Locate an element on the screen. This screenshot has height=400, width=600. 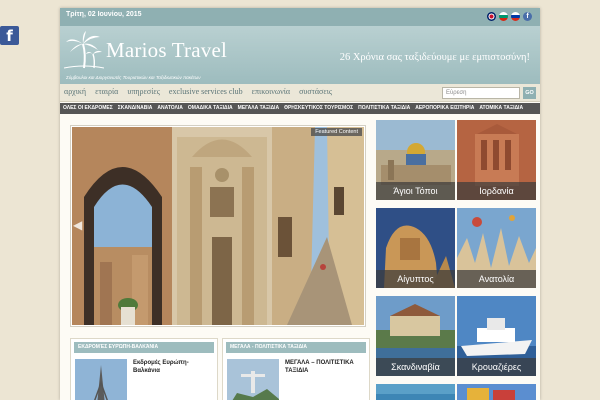
tile-caption: Ιορδανία is located at coordinates (496, 191).